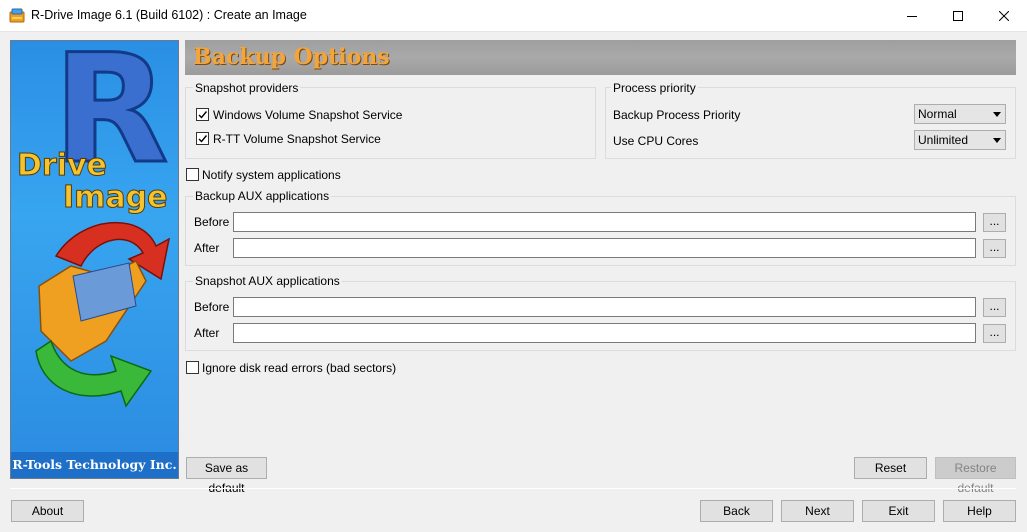 This screenshot has height=532, width=1027. Describe the element at coordinates (94, 373) in the screenshot. I see `green-arrow-graphic` at that location.